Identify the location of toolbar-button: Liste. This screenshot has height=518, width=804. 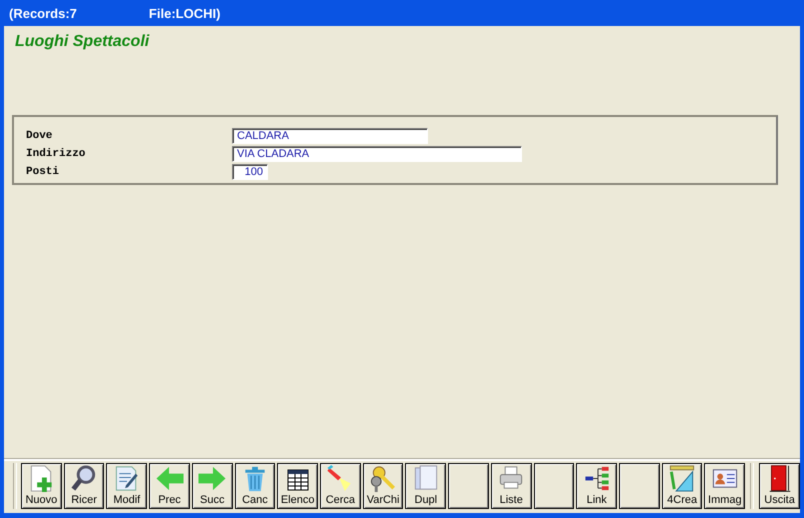
(511, 486).